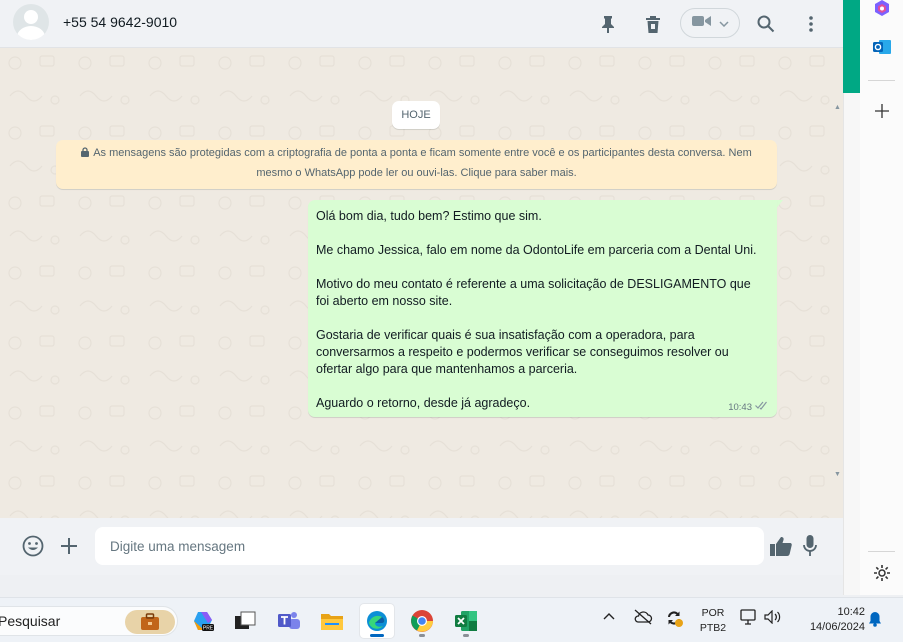 The image size is (903, 642). I want to click on message-time: 10:43, so click(740, 407).